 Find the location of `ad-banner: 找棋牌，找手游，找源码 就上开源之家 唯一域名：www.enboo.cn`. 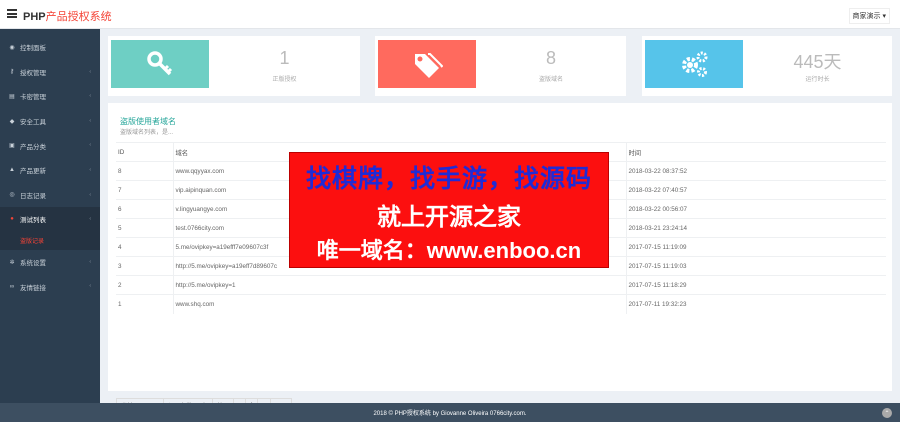

ad-banner: 找棋牌，找手游，找源码 就上开源之家 唯一域名：www.enboo.cn is located at coordinates (449, 210).